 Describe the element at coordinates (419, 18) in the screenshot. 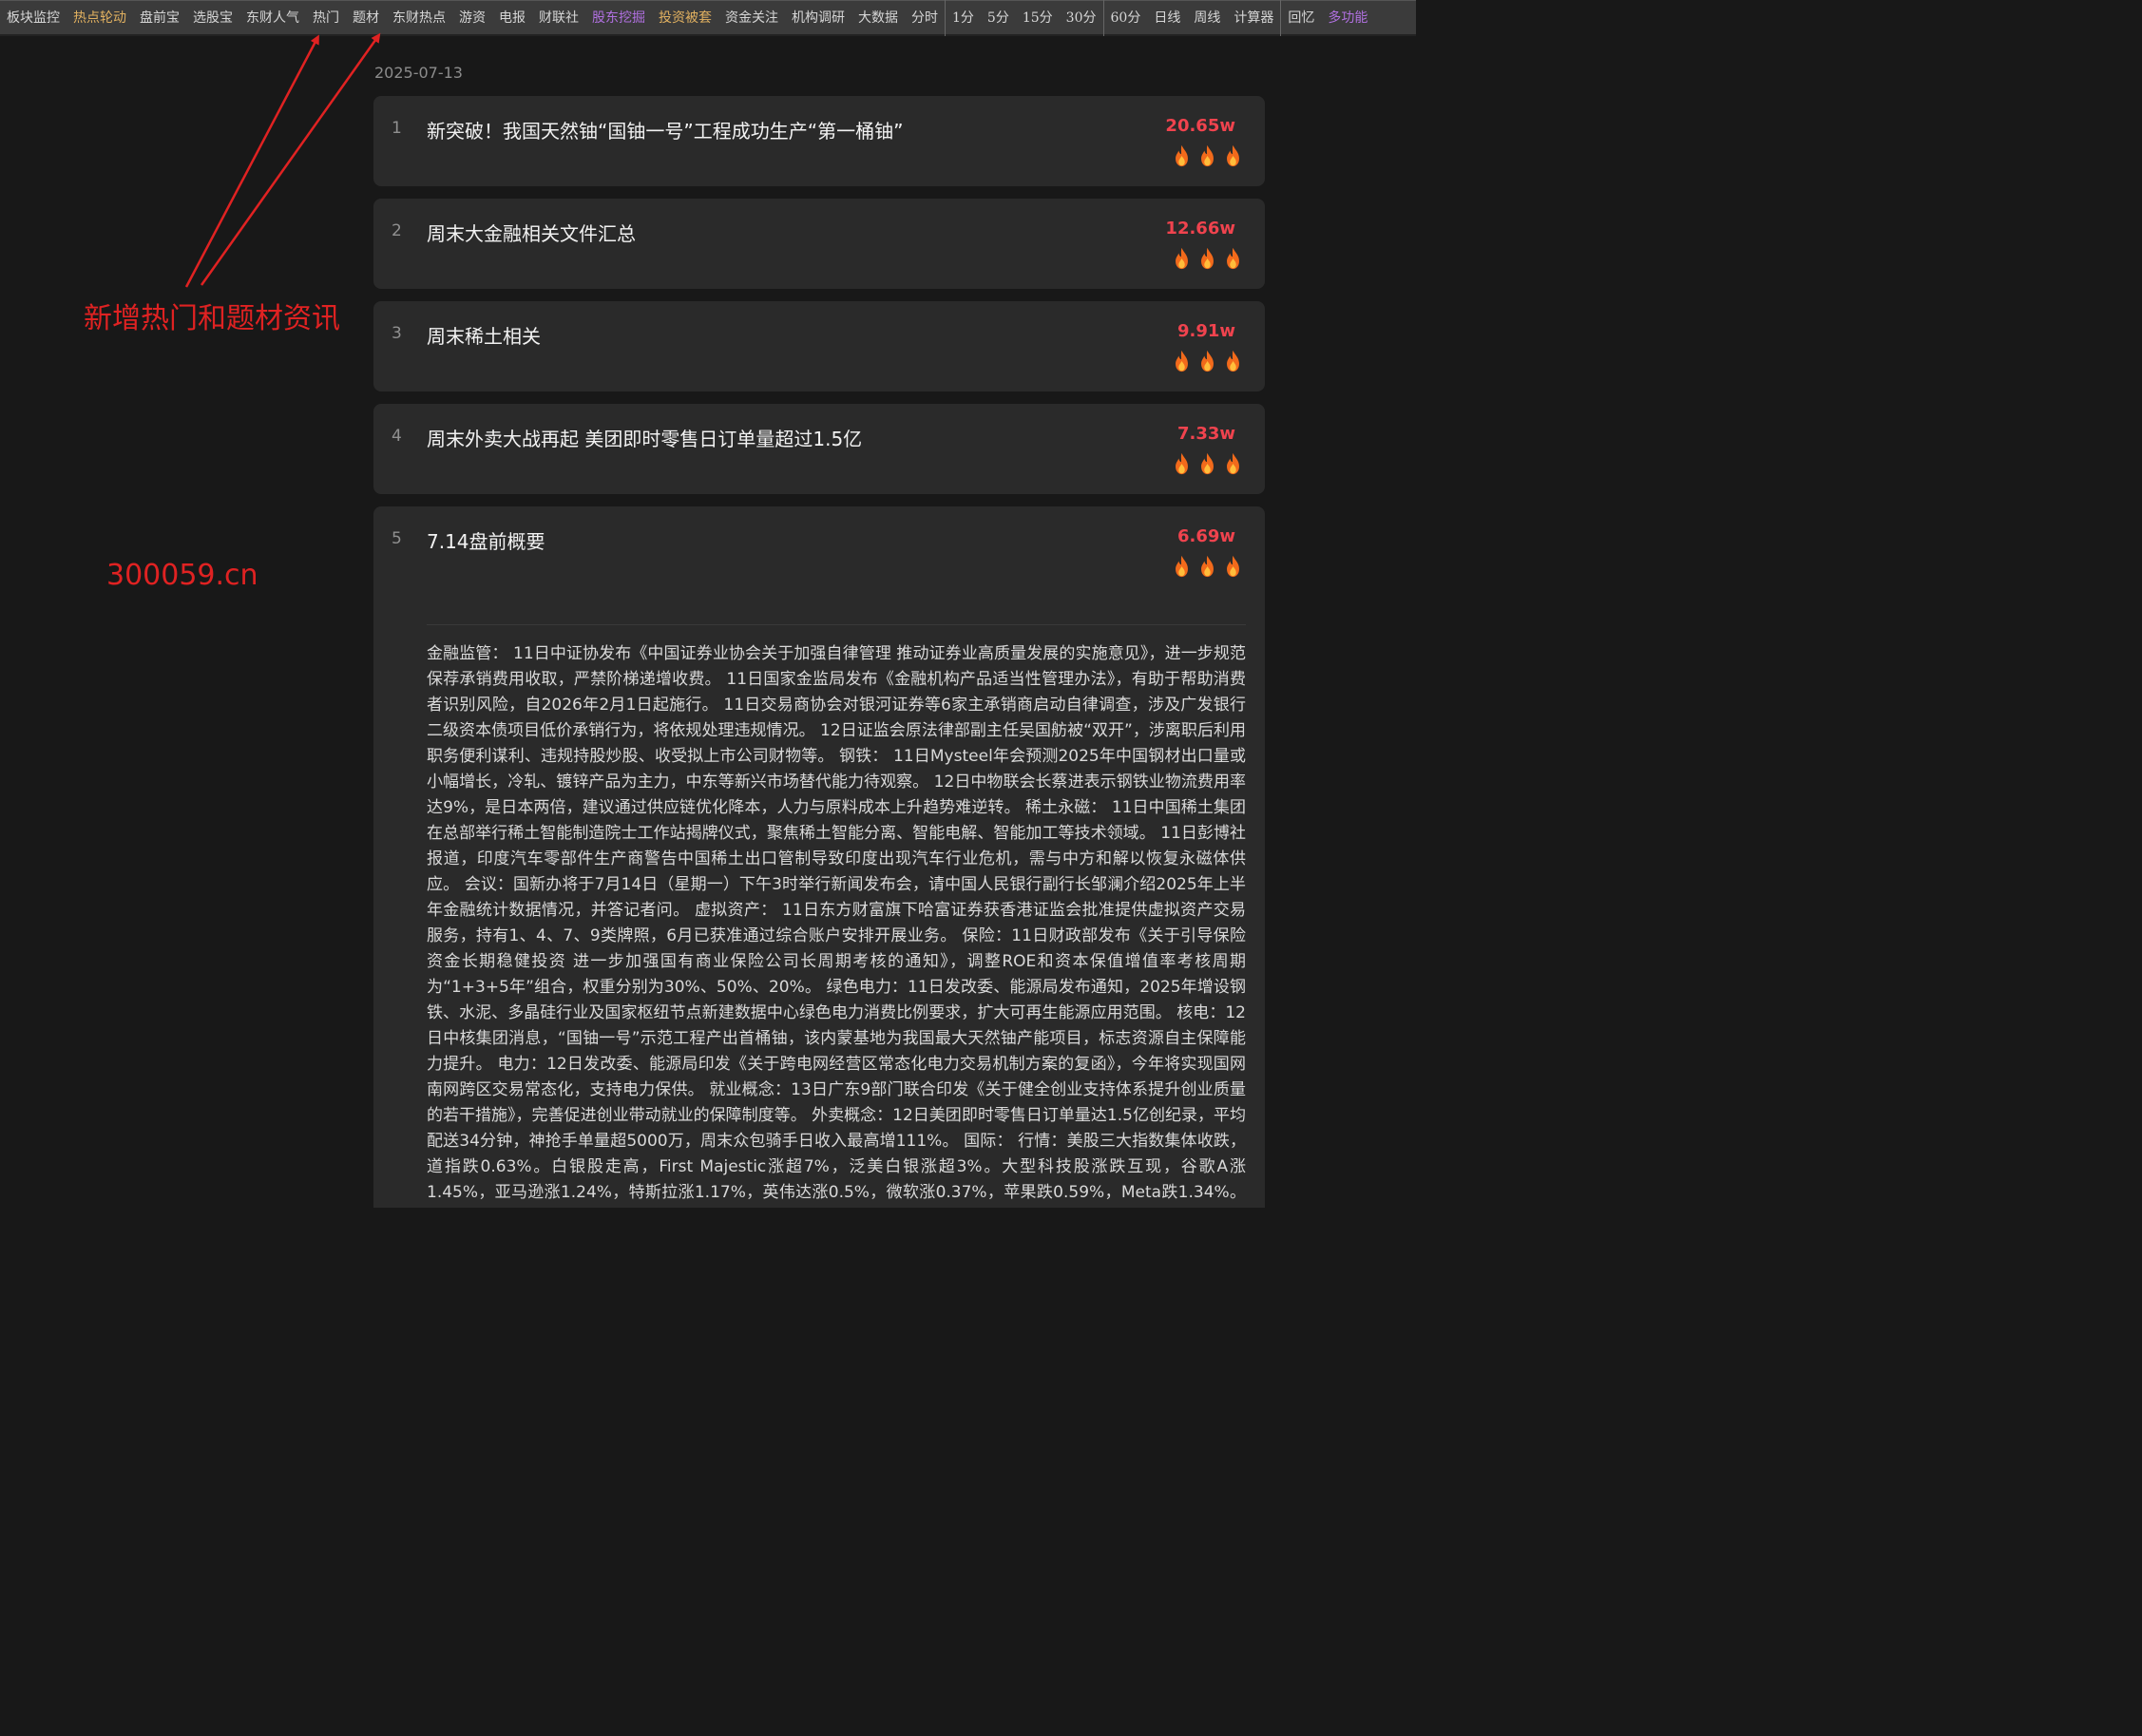

I see `toolbar-item: 东财热点` at that location.